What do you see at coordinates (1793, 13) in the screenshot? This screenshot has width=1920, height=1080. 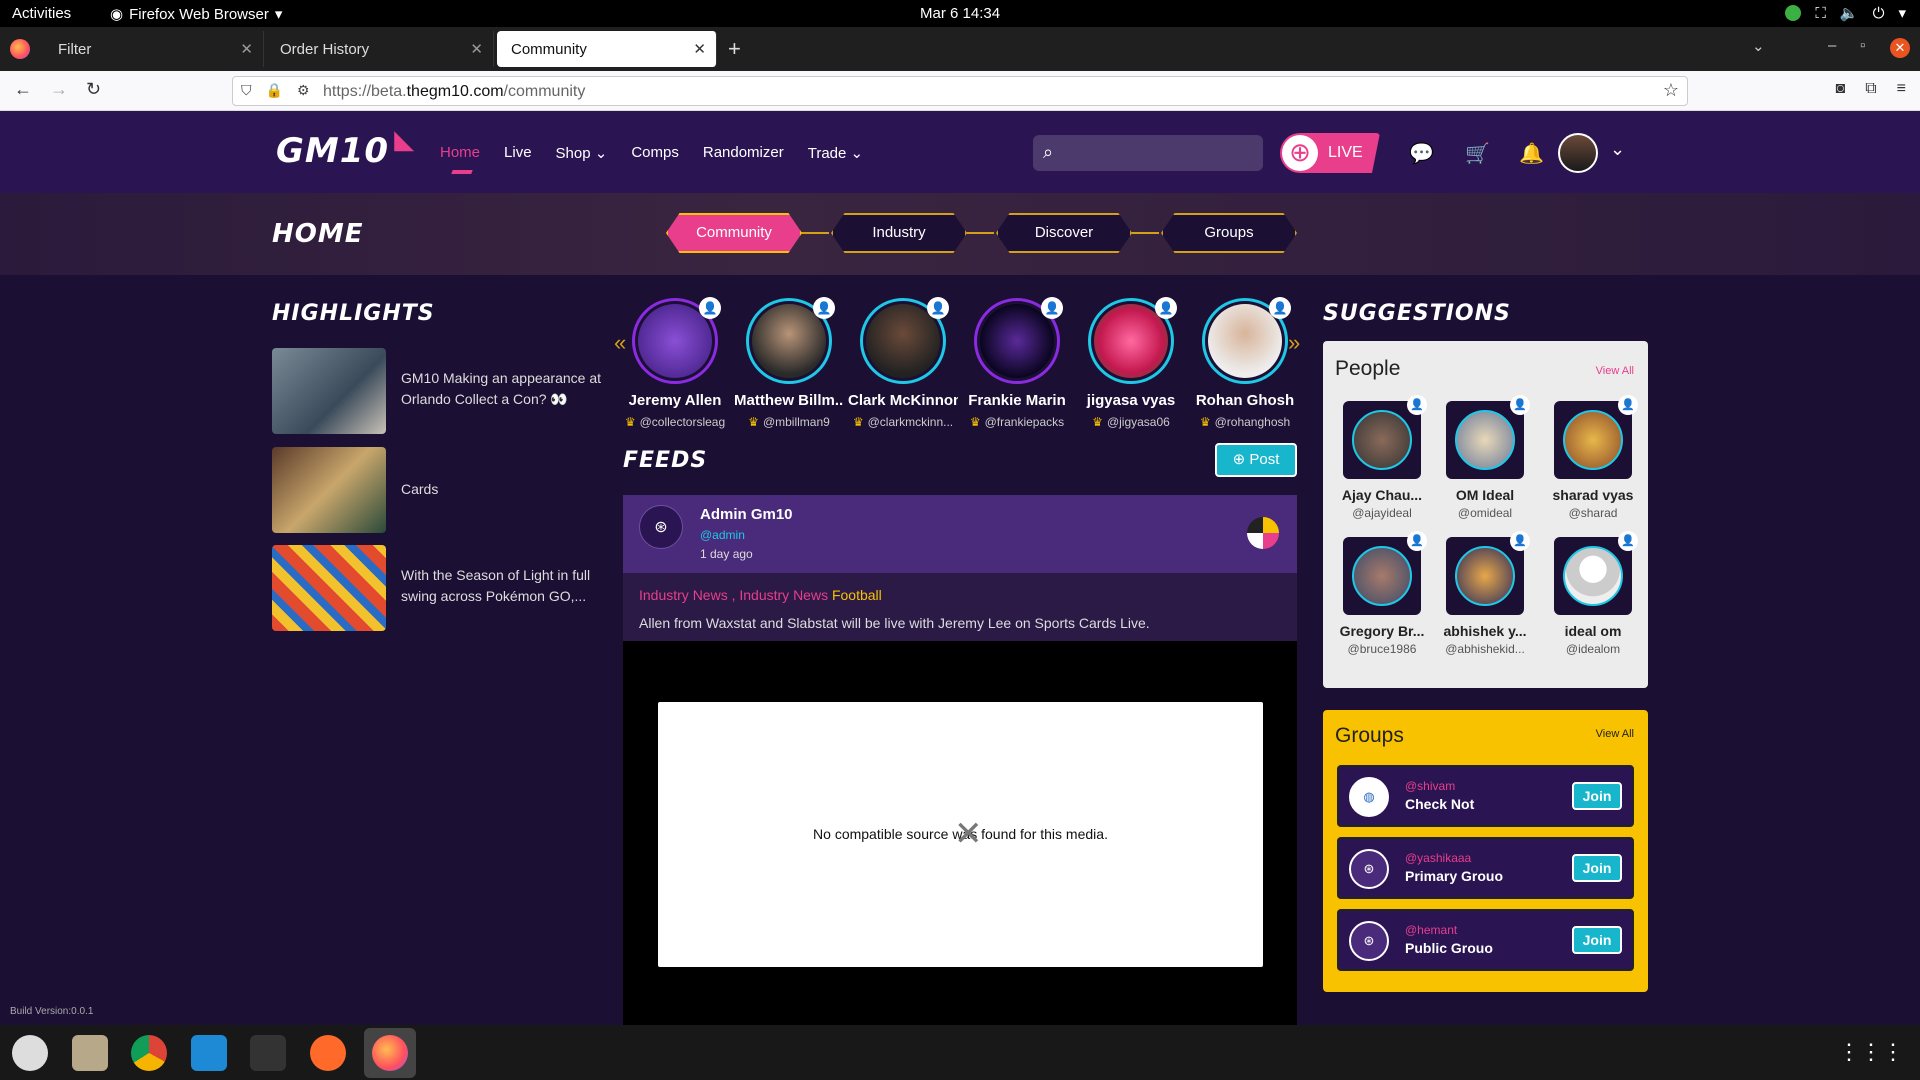 I see `update-icon` at bounding box center [1793, 13].